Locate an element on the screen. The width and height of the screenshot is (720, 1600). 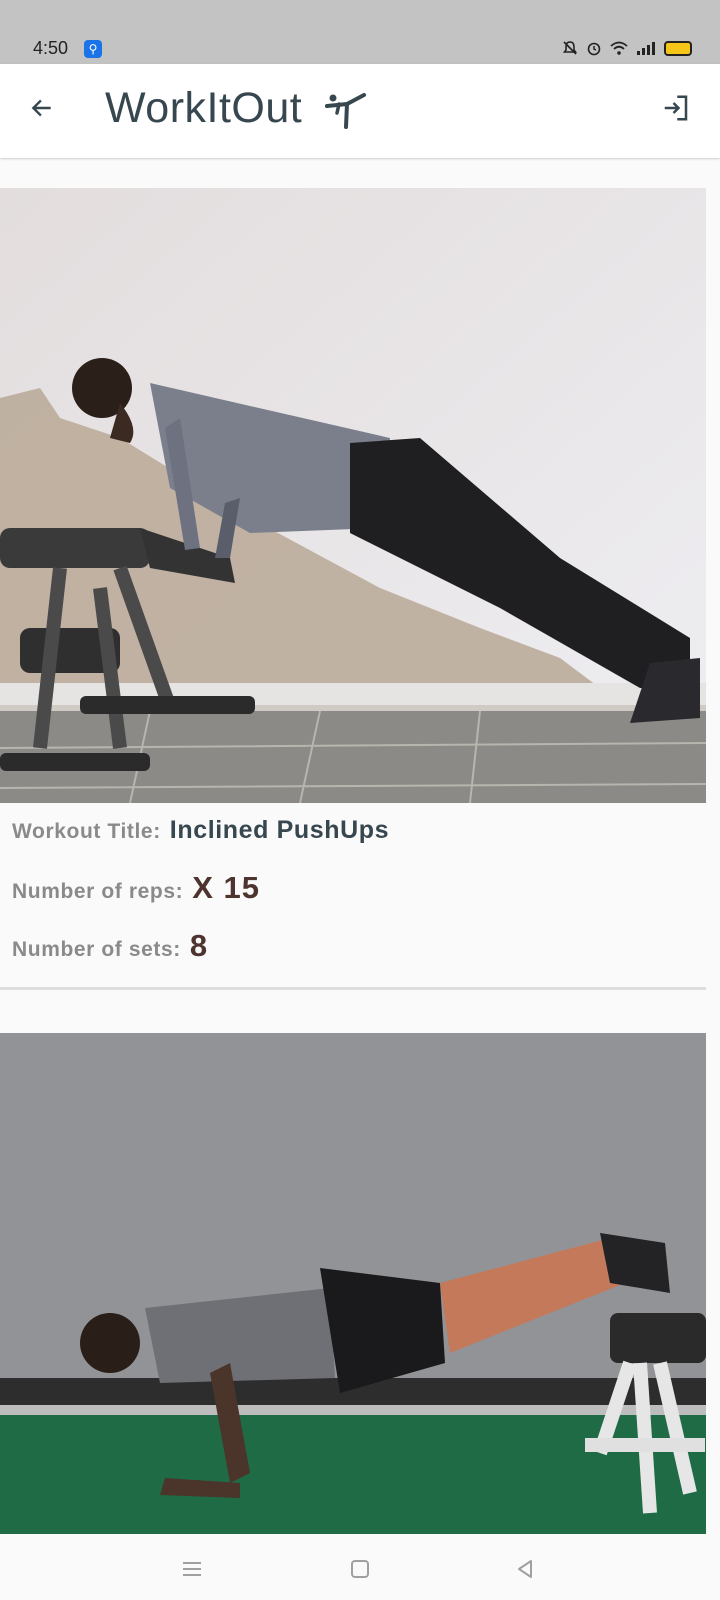
workout-title-row: Workout Title: Inclined PushUps is located at coordinates (200, 830).